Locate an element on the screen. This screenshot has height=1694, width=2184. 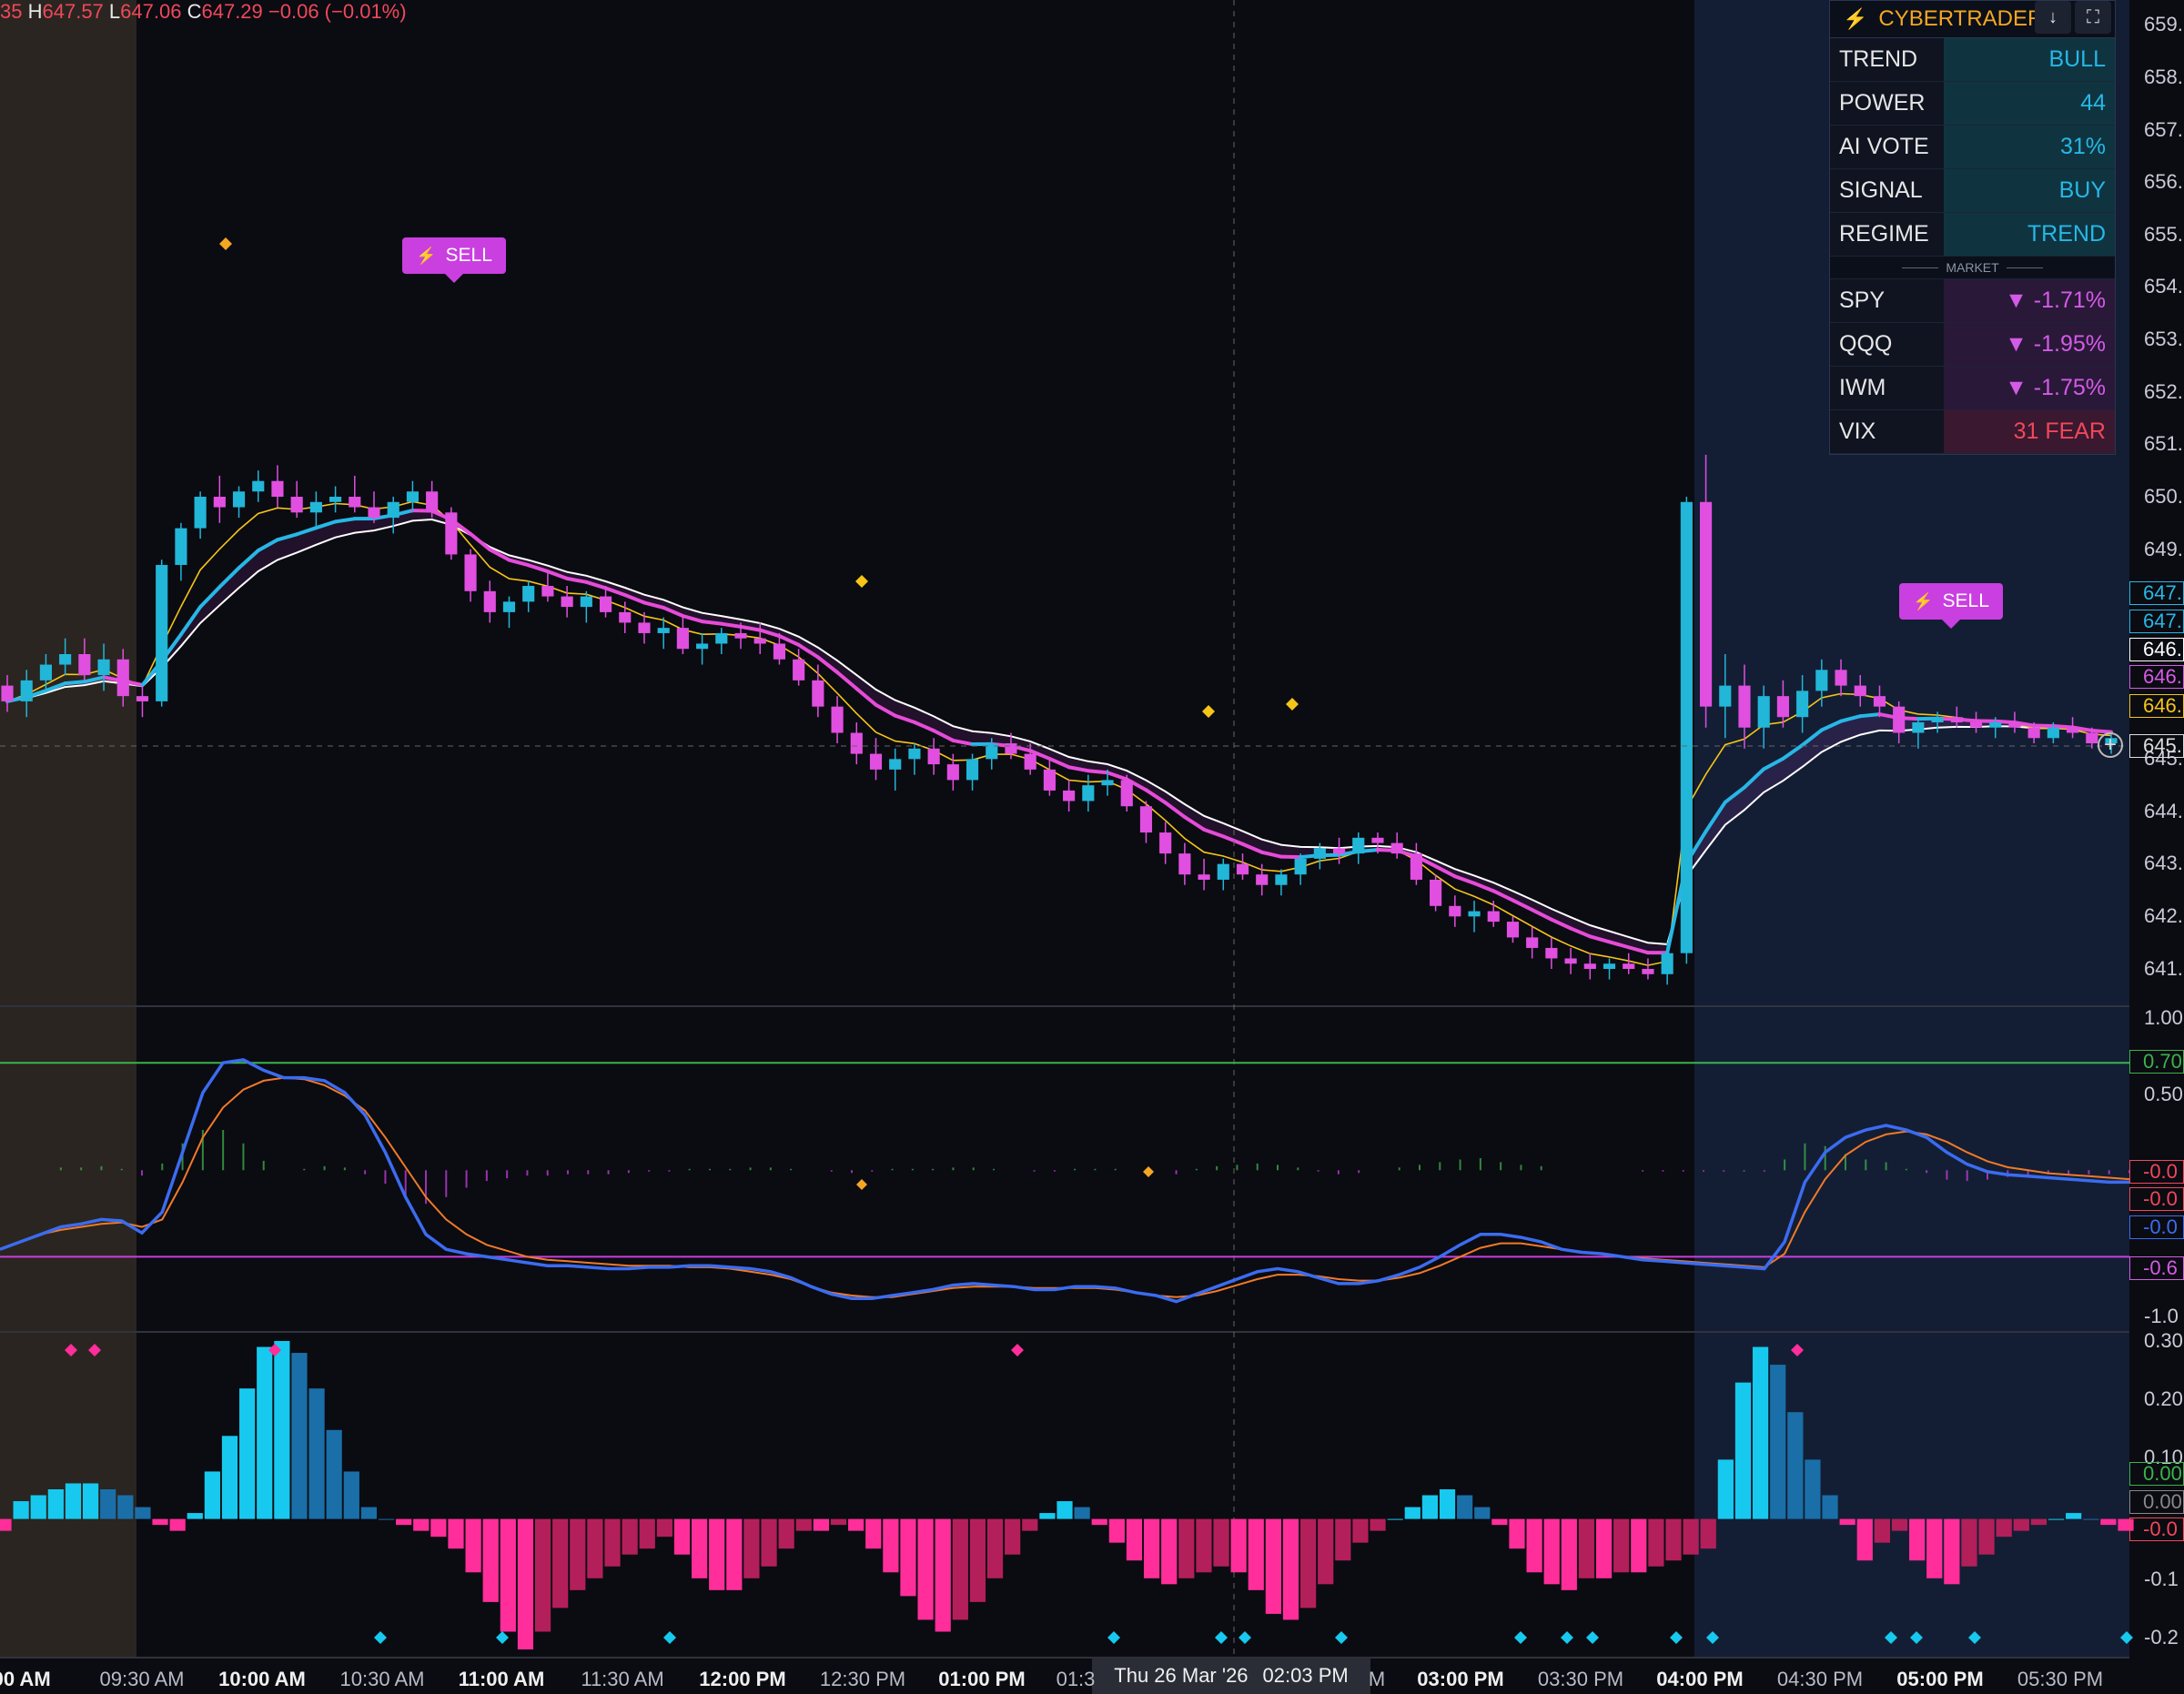
price-marker: 647. is located at coordinates (2156, 621).